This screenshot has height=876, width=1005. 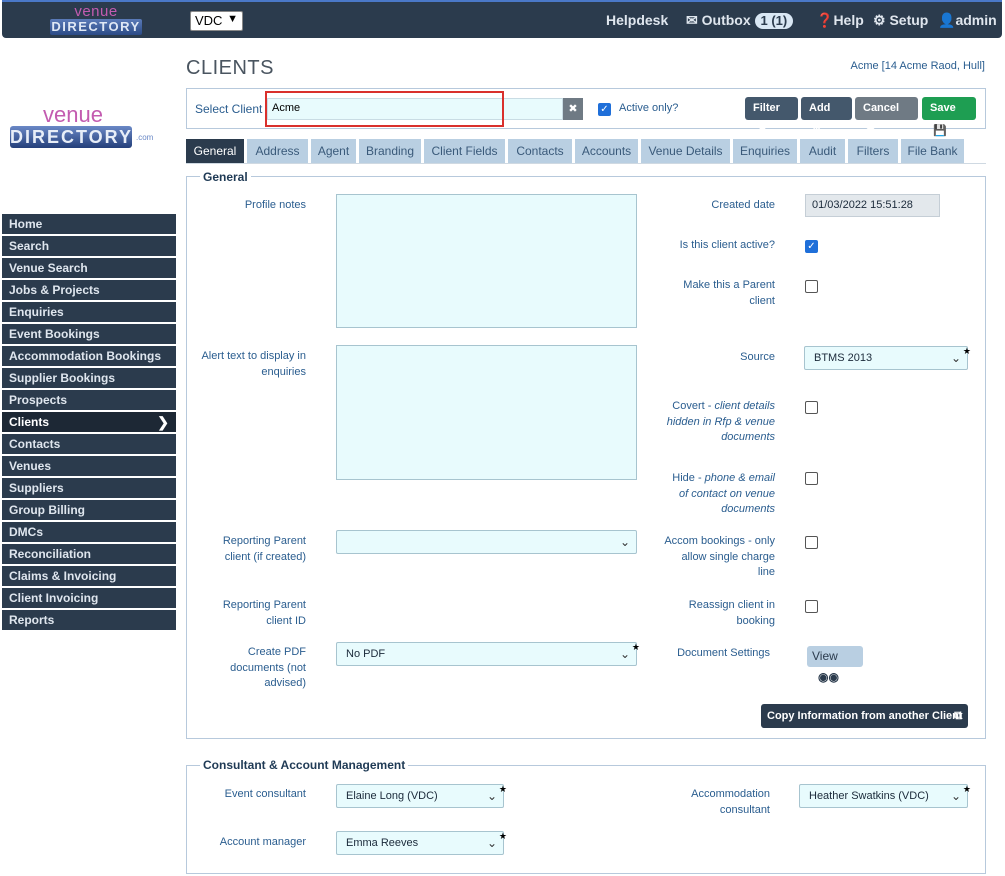 I want to click on source-label: Source, so click(x=715, y=358).